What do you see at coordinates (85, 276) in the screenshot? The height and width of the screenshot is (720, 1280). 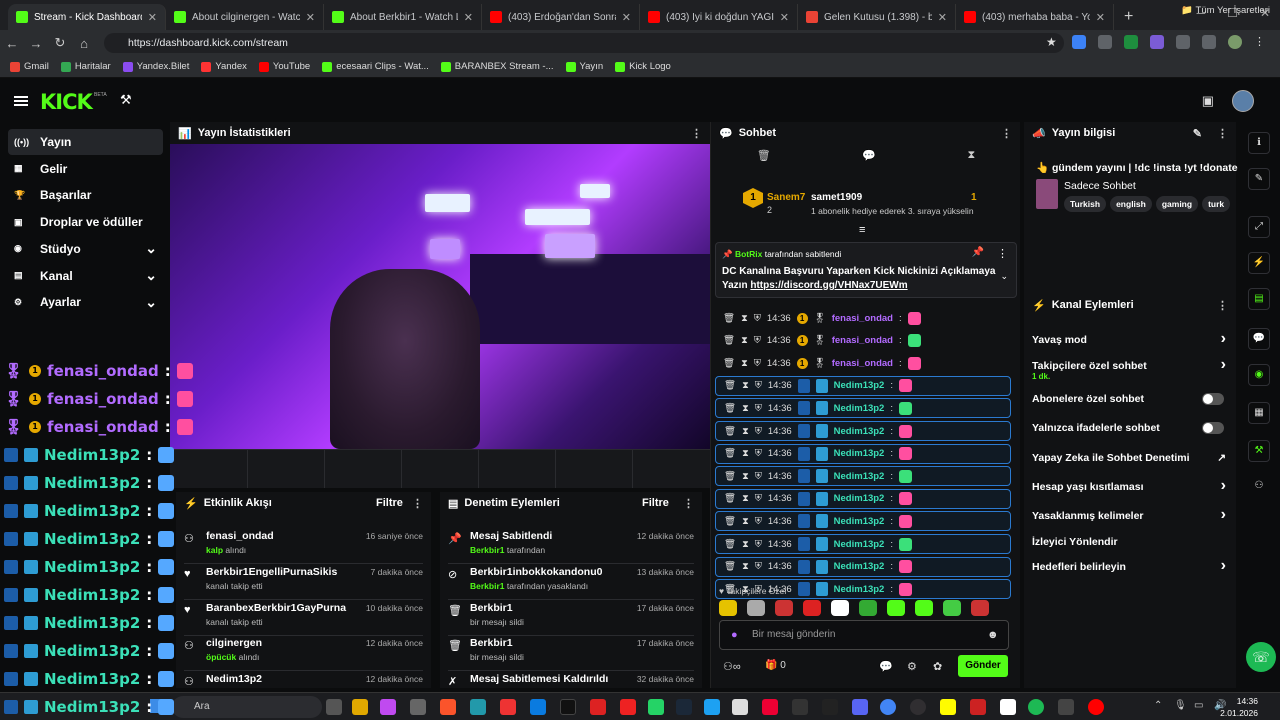 I see `sidebar-item-kanal: ▤ Kanal ⌄` at bounding box center [85, 276].